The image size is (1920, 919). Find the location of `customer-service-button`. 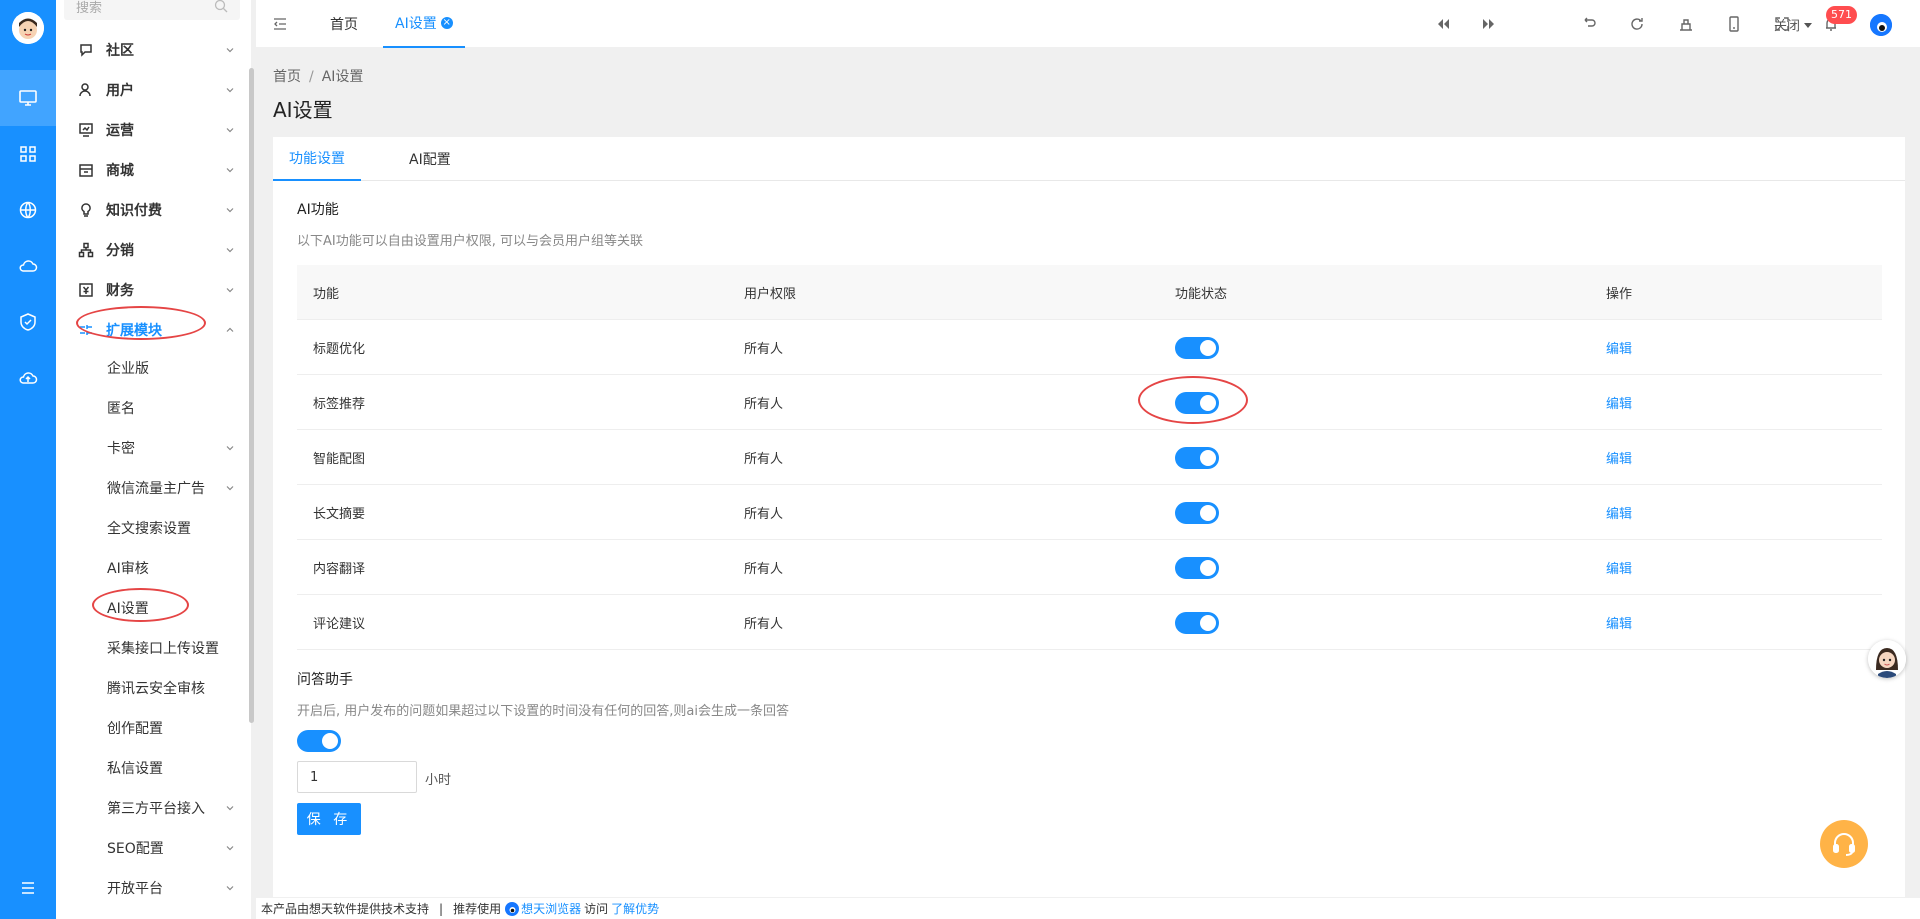

customer-service-button is located at coordinates (1844, 844).